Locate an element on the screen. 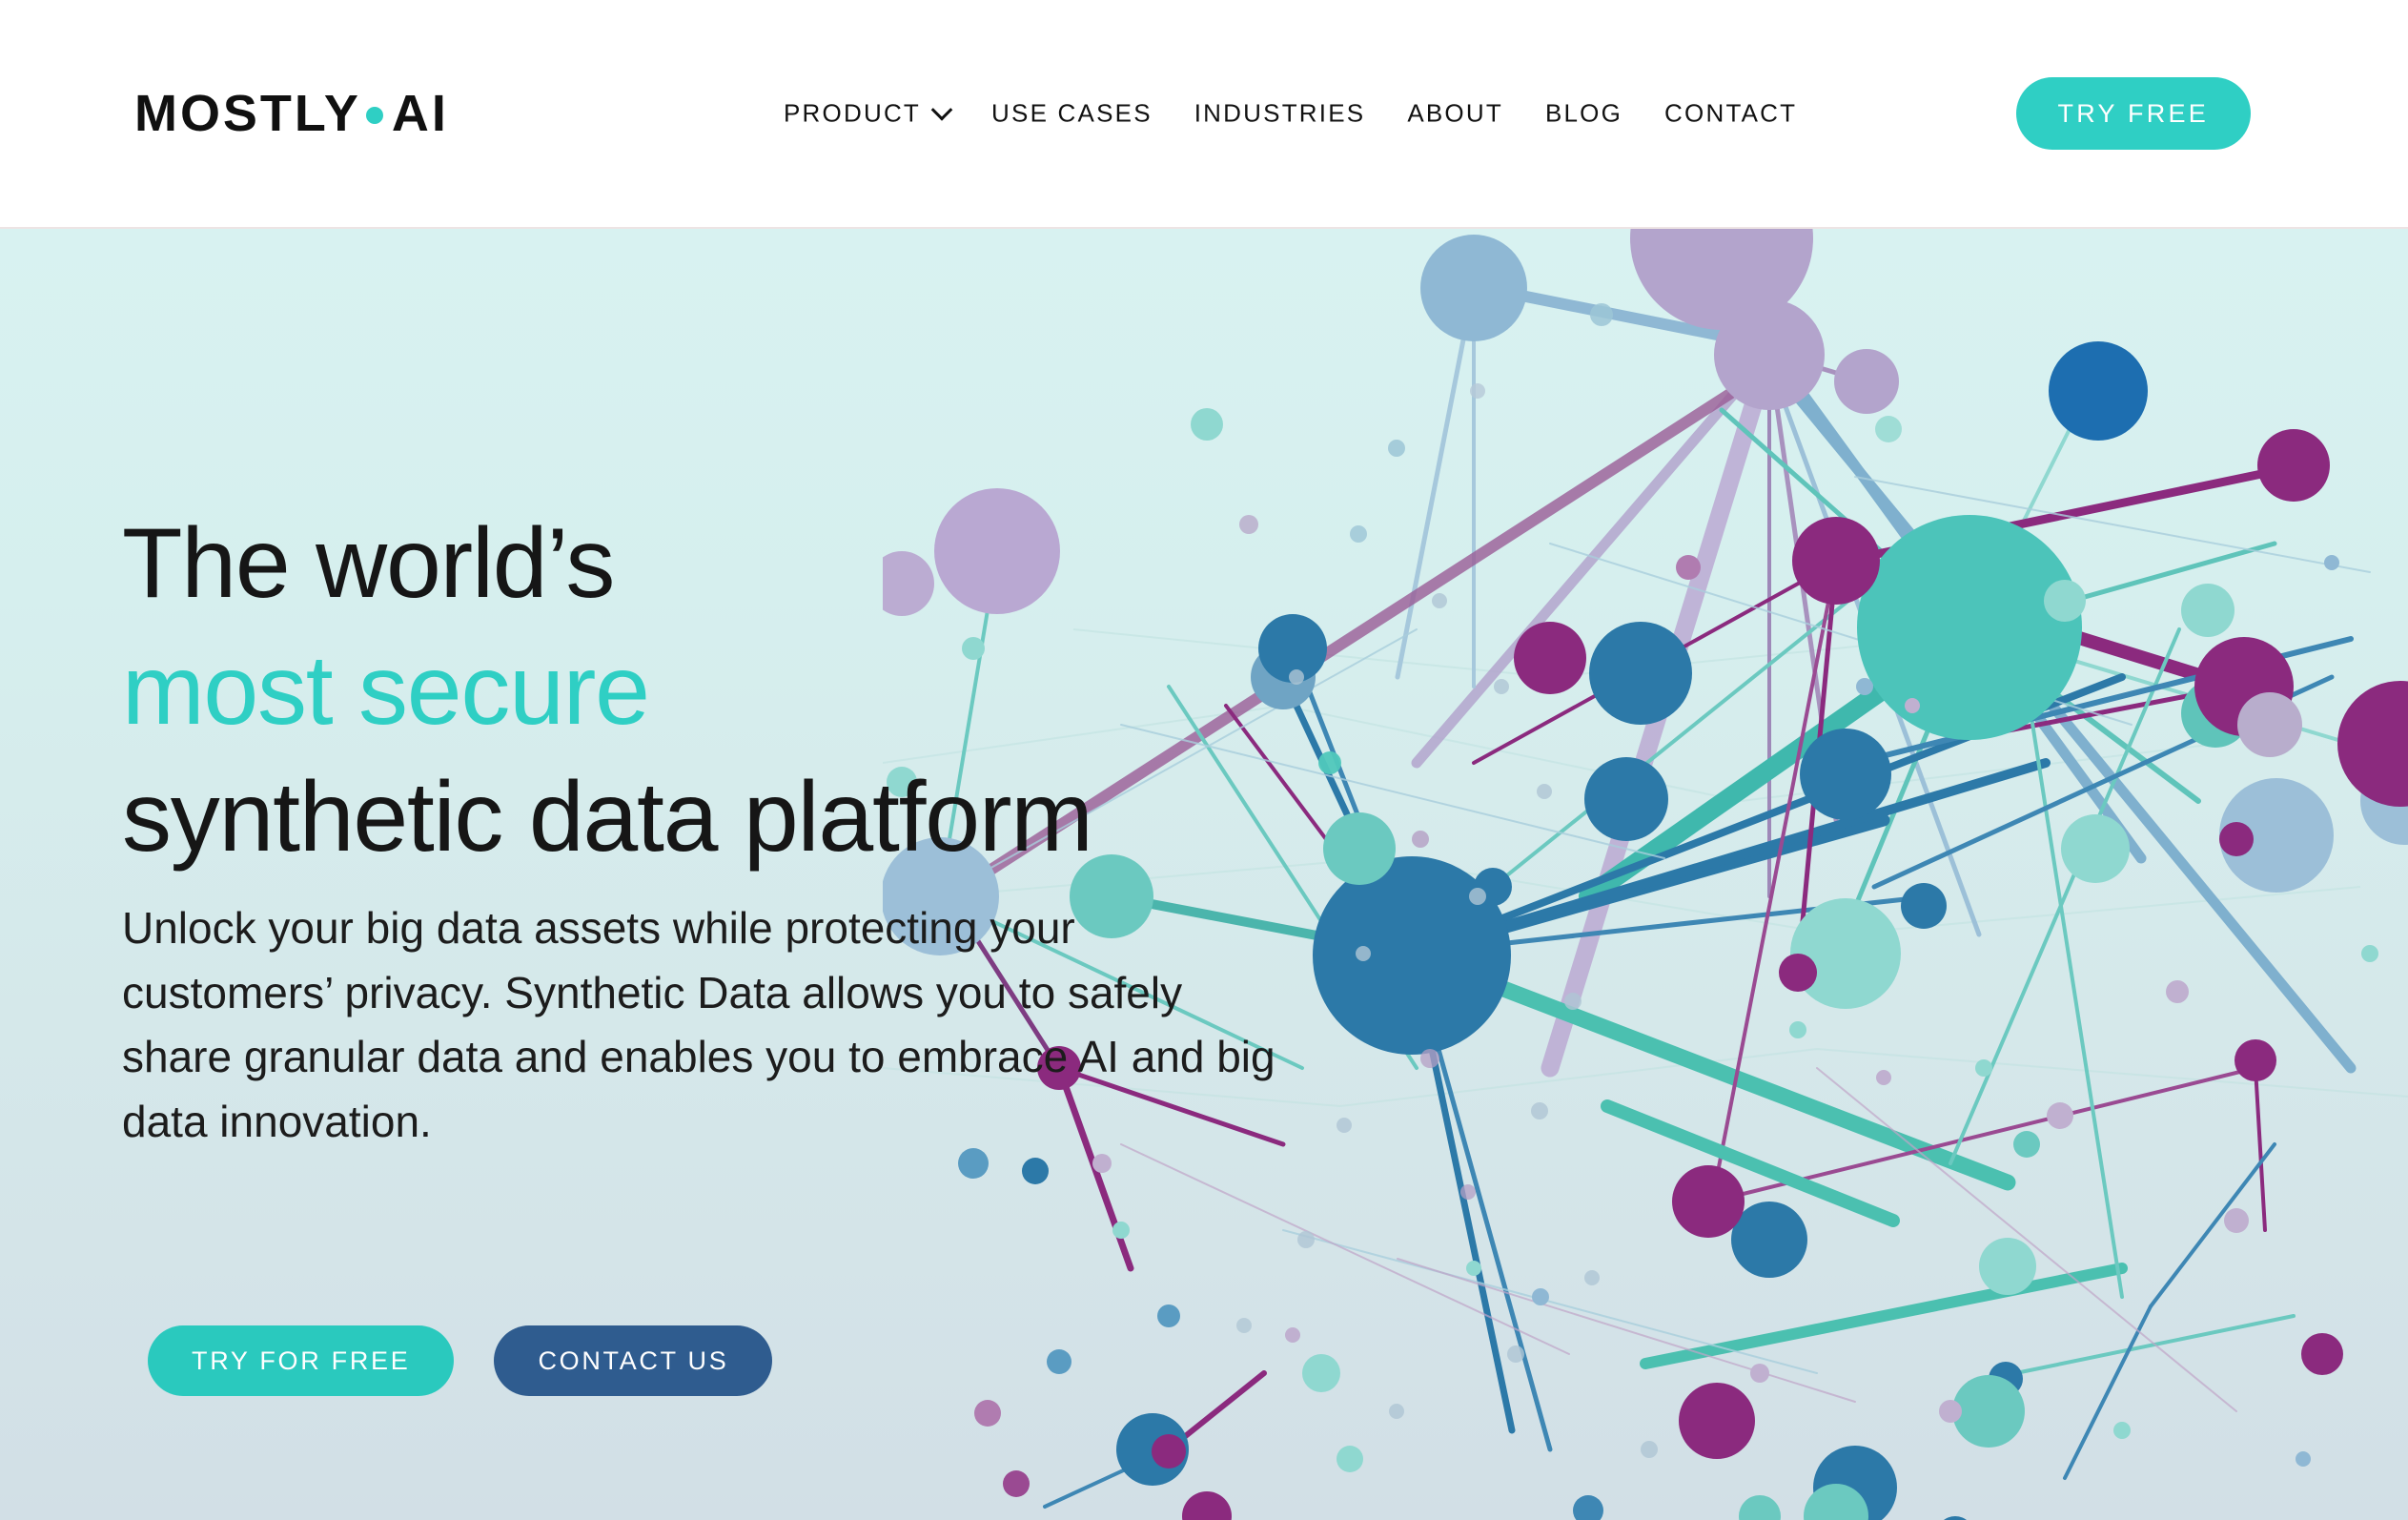  nav-item-use-cases-label: USE CASES is located at coordinates (1072, 113).